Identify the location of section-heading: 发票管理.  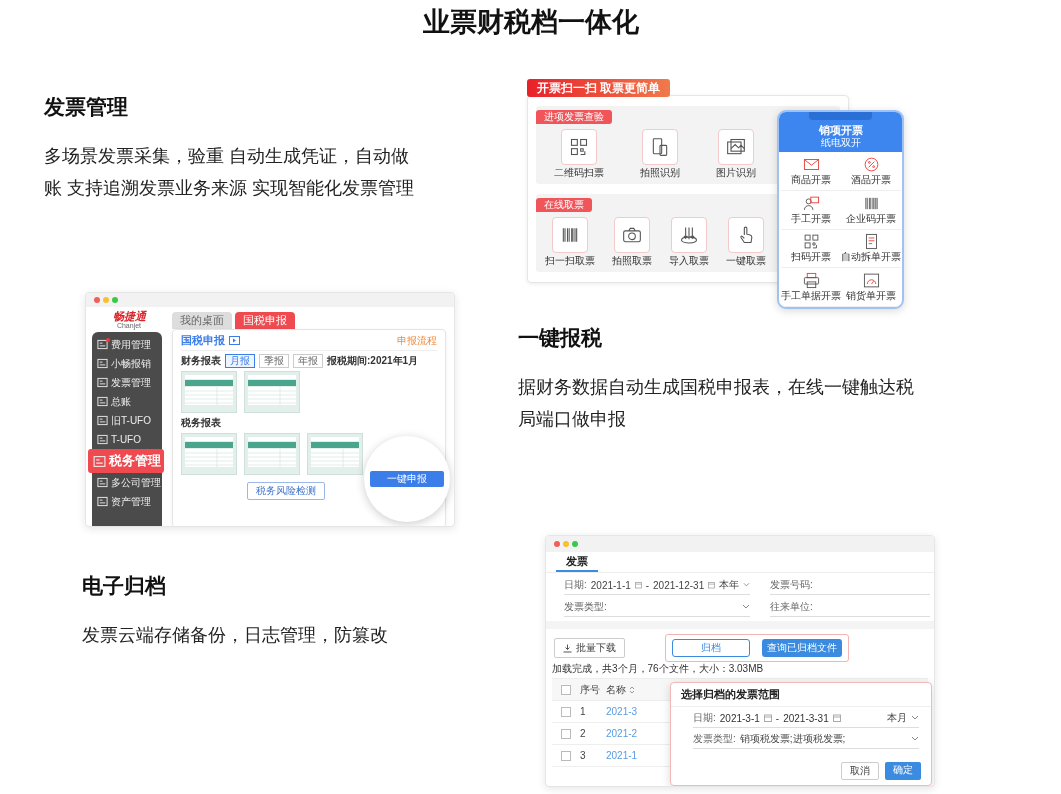
(86, 107).